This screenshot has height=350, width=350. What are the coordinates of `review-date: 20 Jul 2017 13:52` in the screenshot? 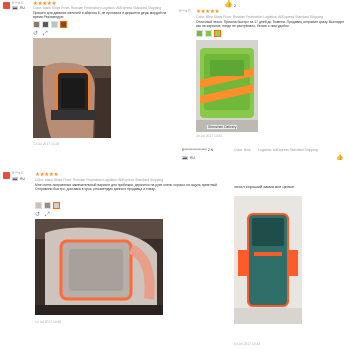 It's located at (209, 136).